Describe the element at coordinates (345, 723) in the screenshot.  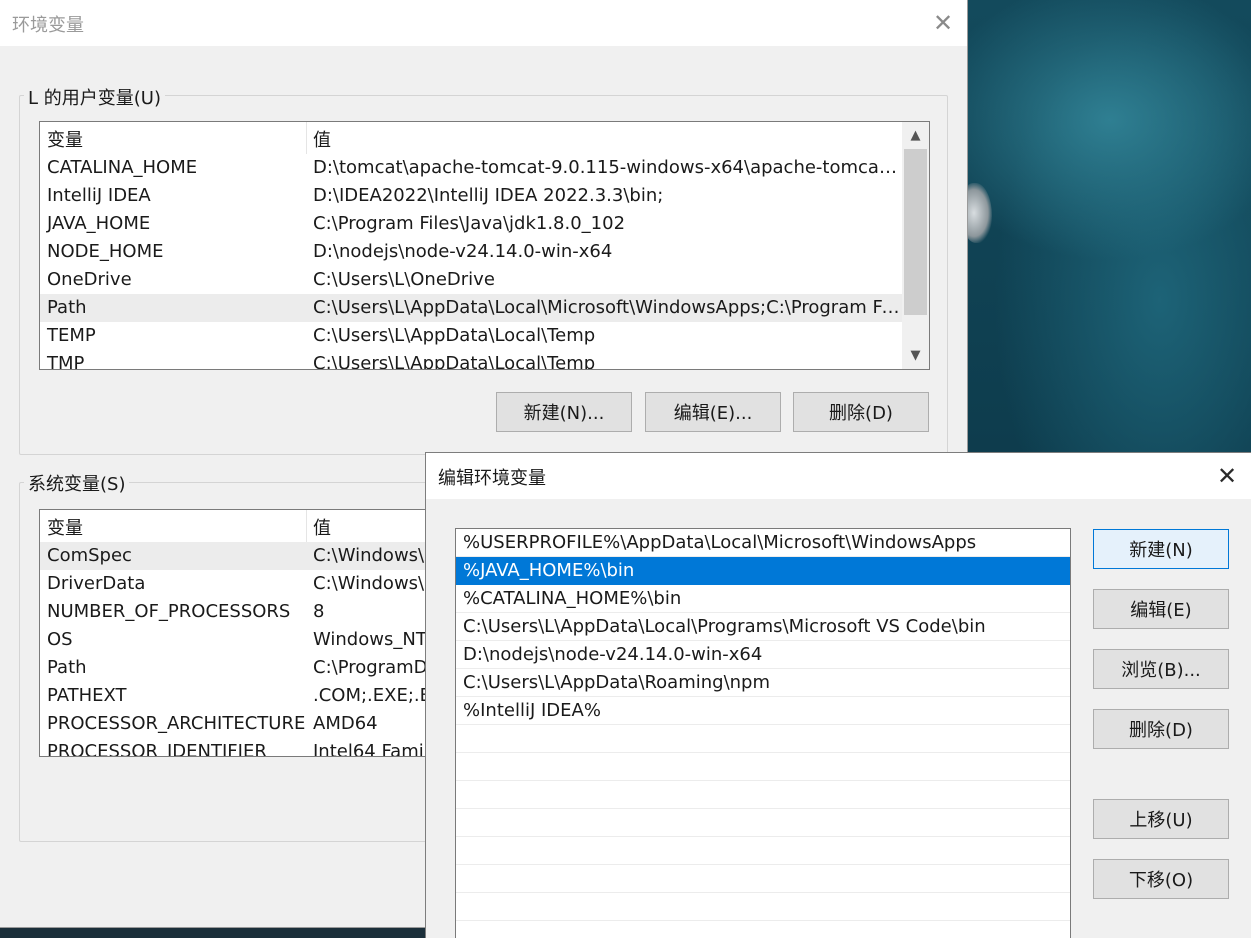
I see `var-value: AMD64` at that location.